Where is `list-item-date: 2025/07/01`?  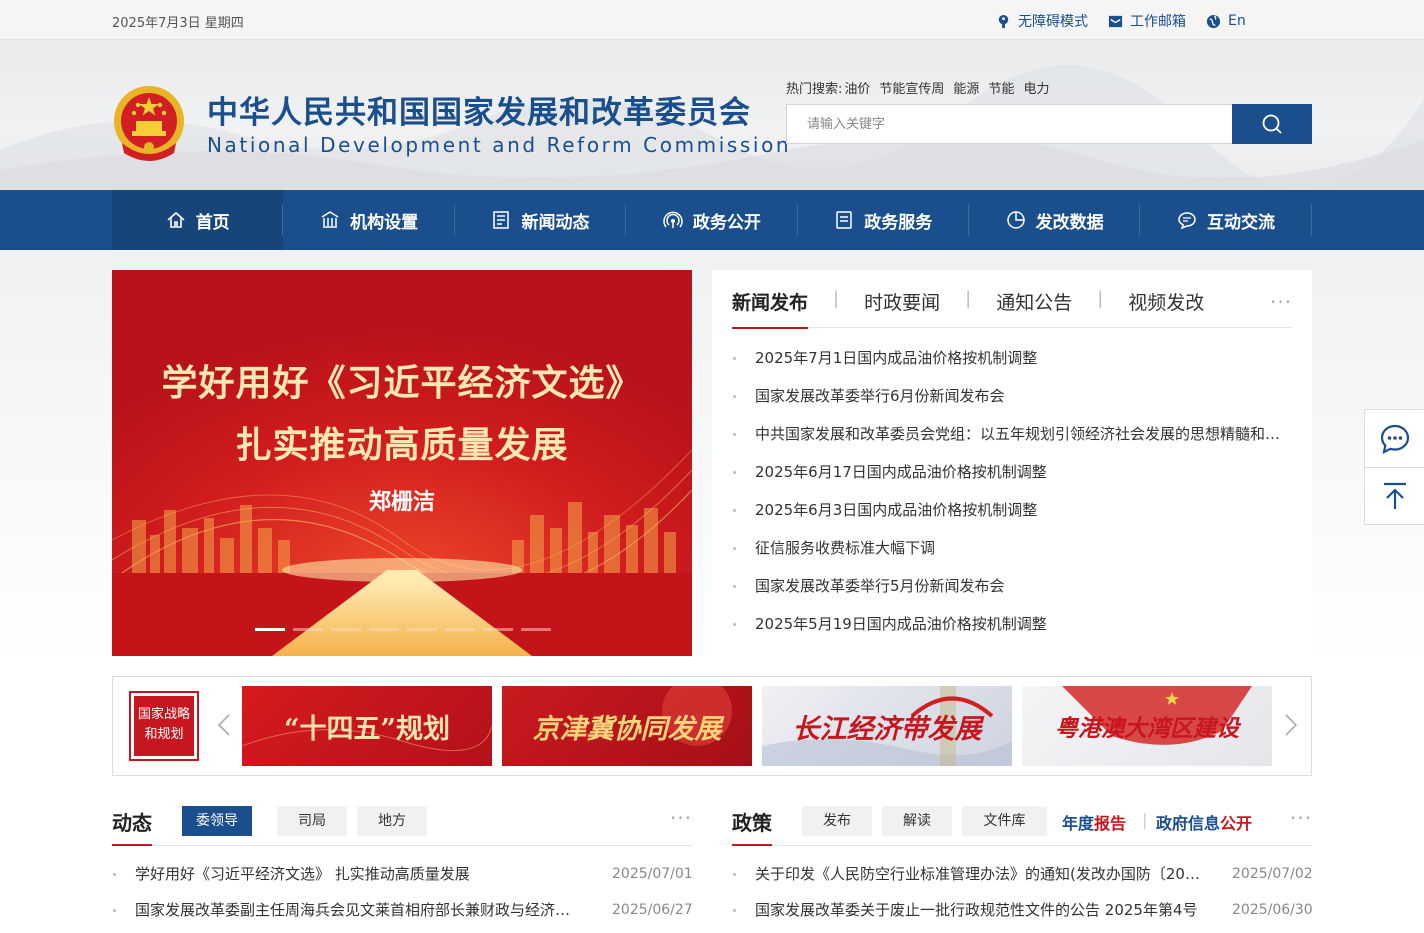 list-item-date: 2025/07/01 is located at coordinates (652, 874).